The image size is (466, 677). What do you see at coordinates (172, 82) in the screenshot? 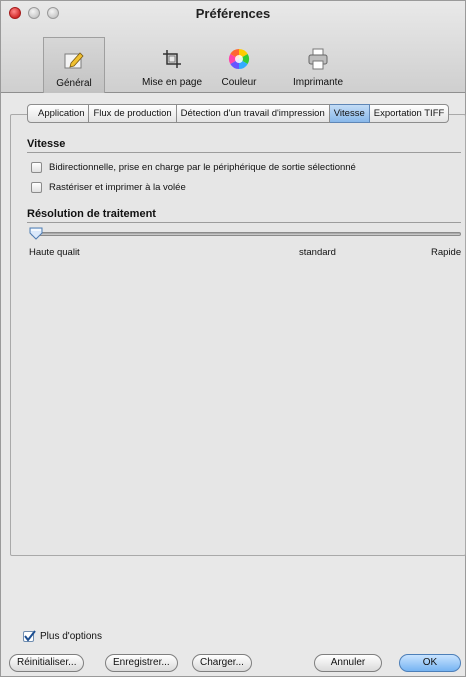
I see `toolbar-mise-en-page-label: Mise en page` at bounding box center [172, 82].